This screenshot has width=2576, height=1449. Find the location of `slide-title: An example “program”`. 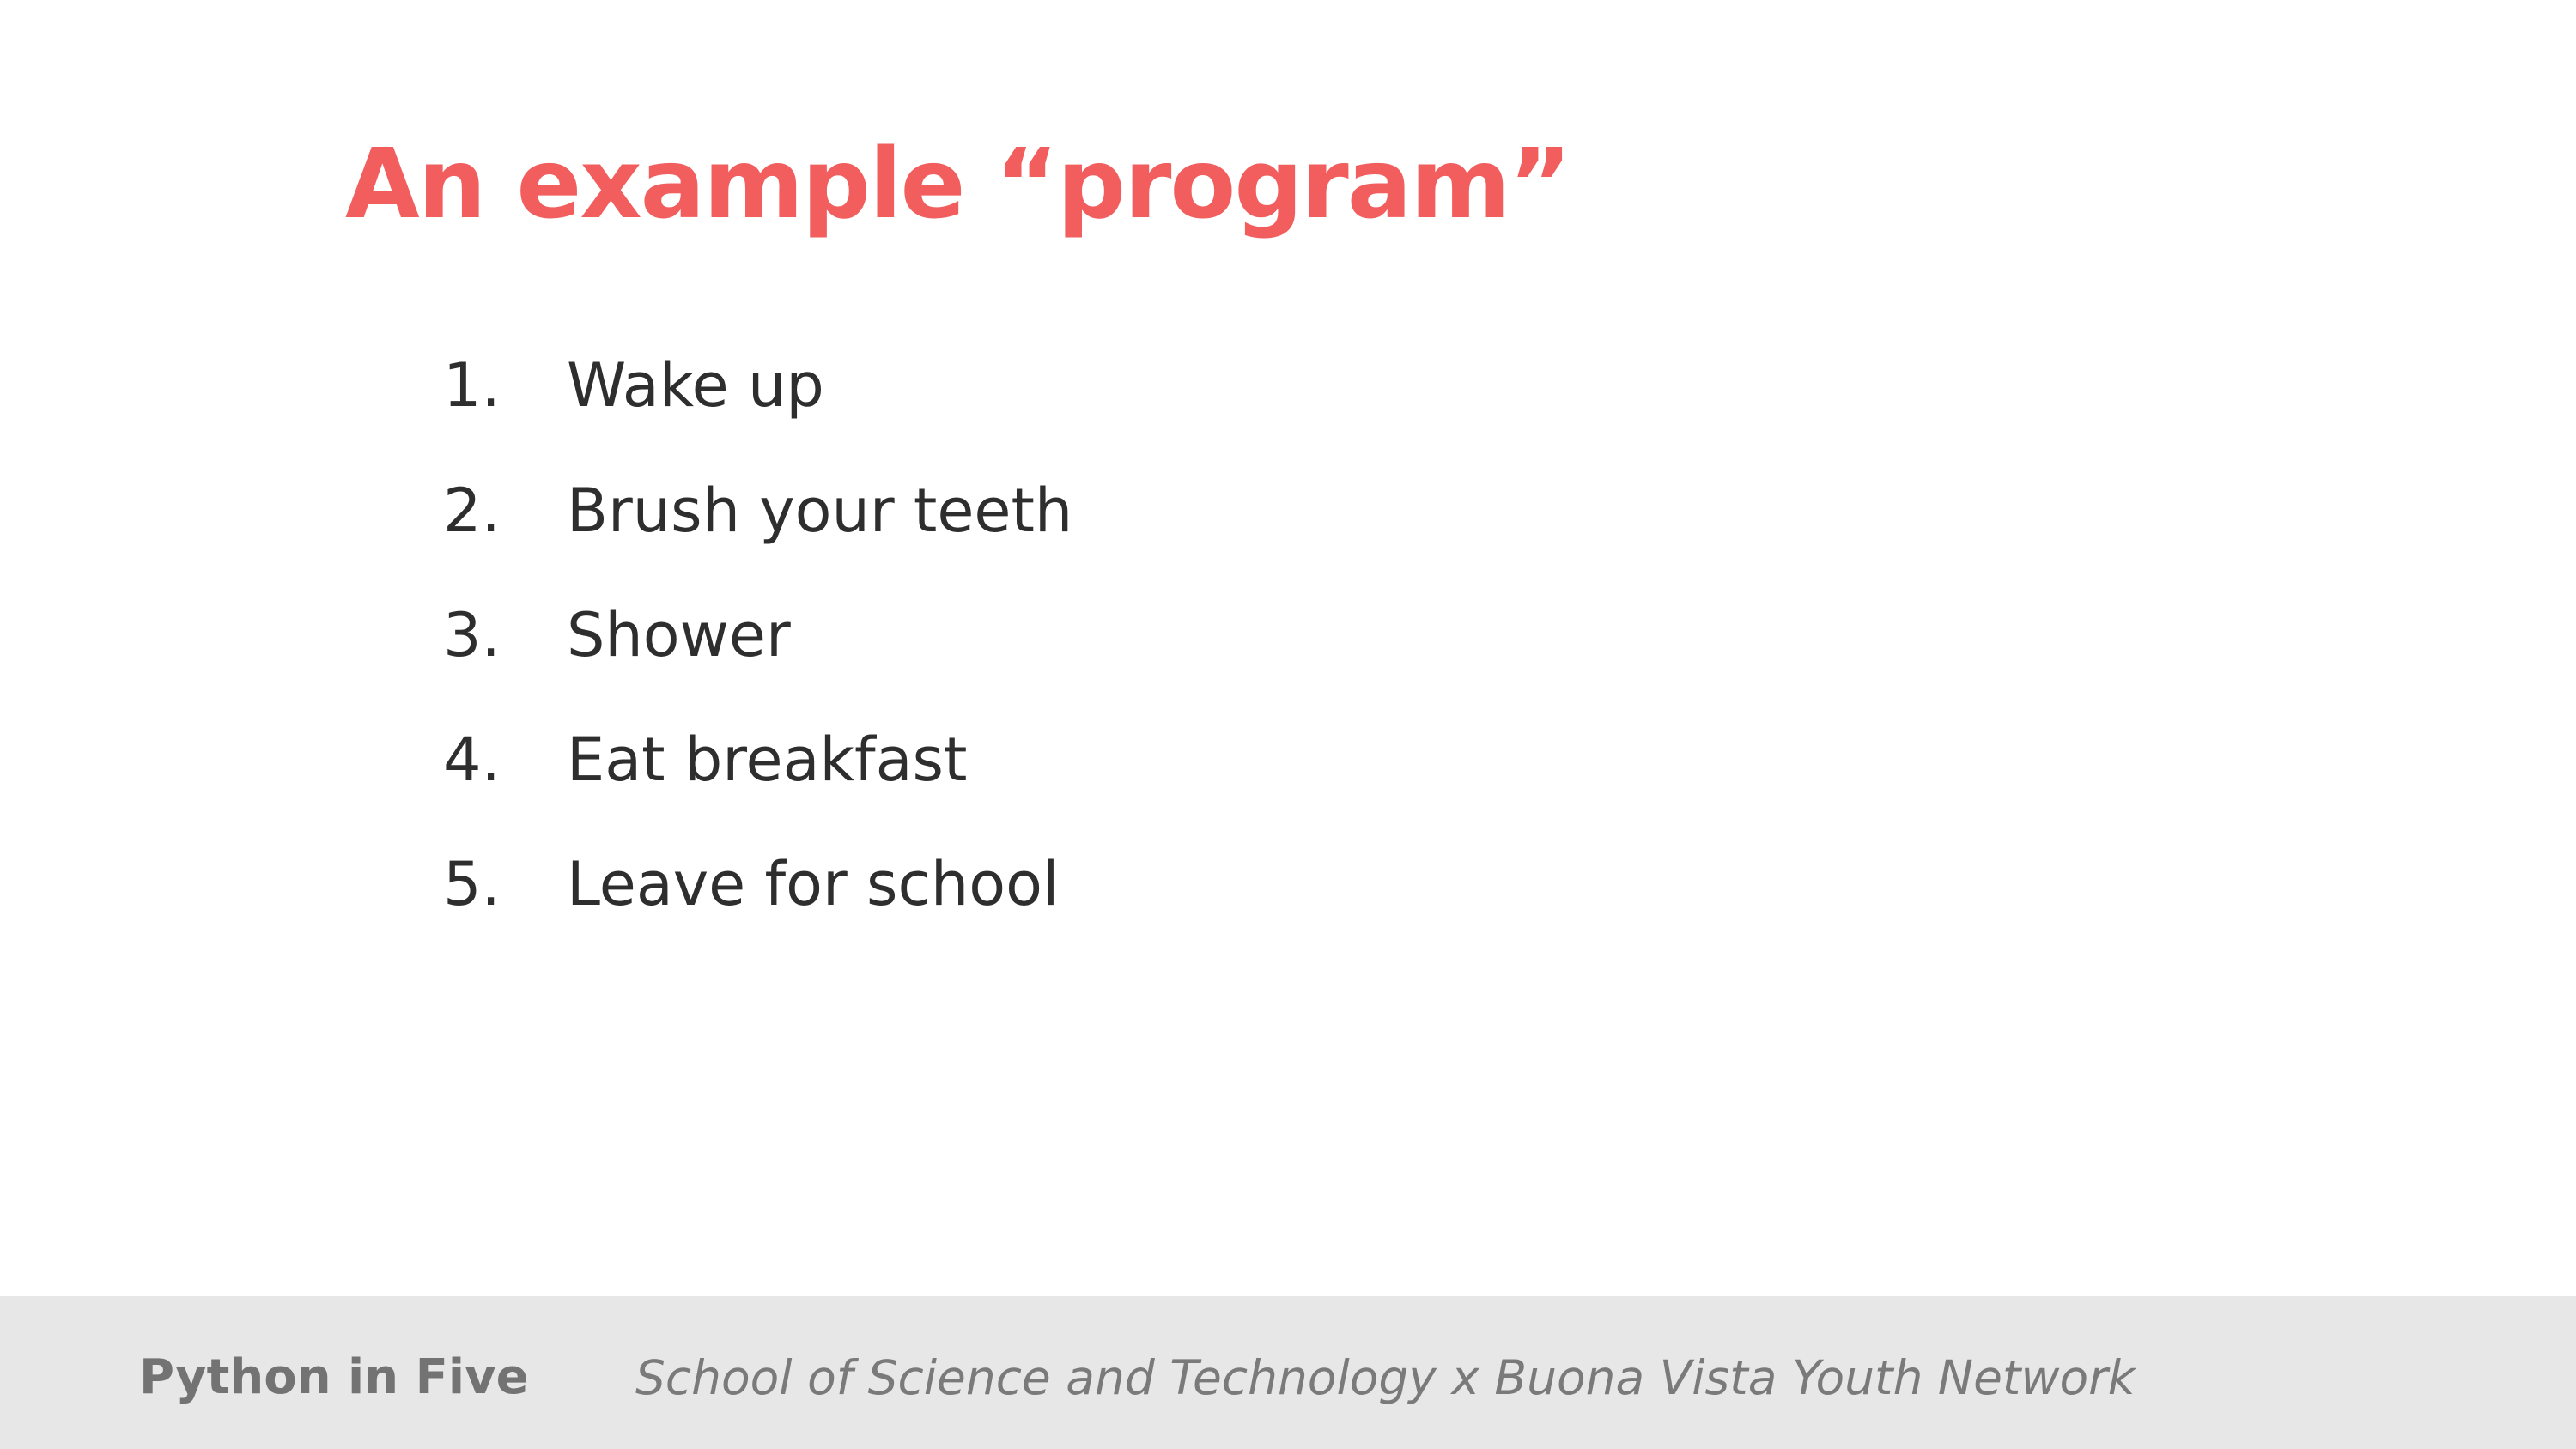

slide-title: An example “program” is located at coordinates (958, 184).